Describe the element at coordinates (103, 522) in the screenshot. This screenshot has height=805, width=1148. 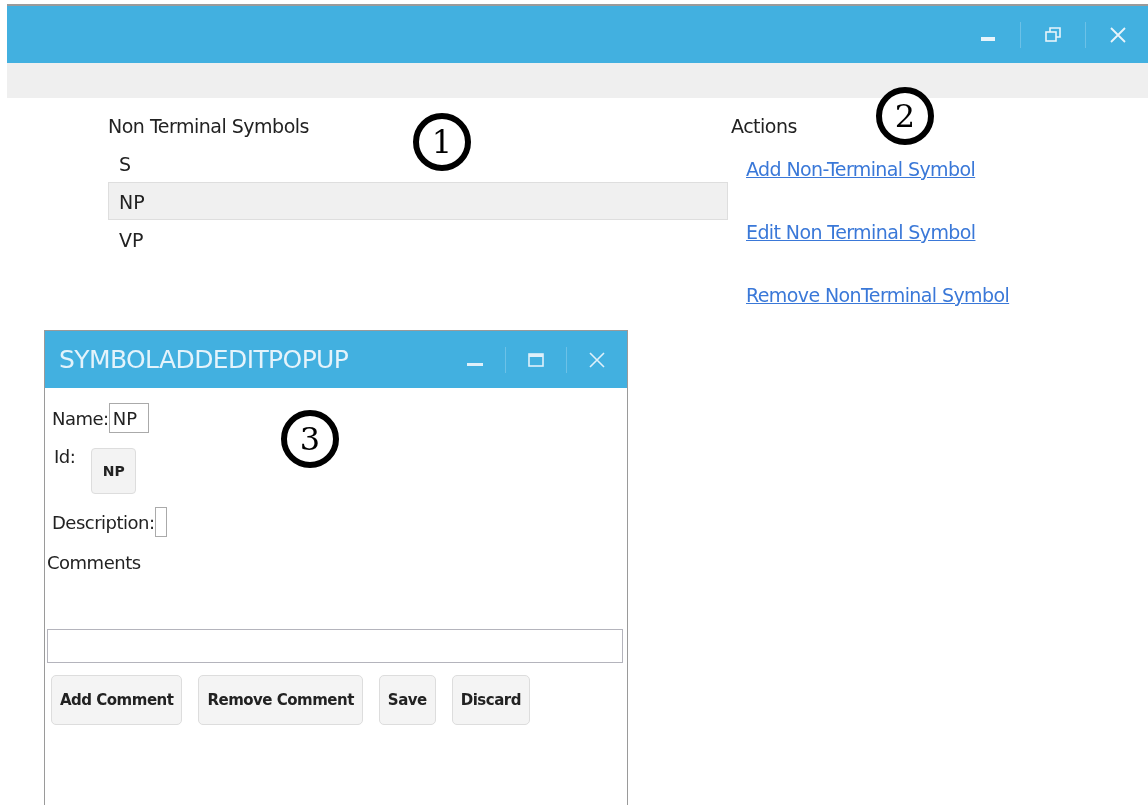
I see `description-label: Description:` at that location.